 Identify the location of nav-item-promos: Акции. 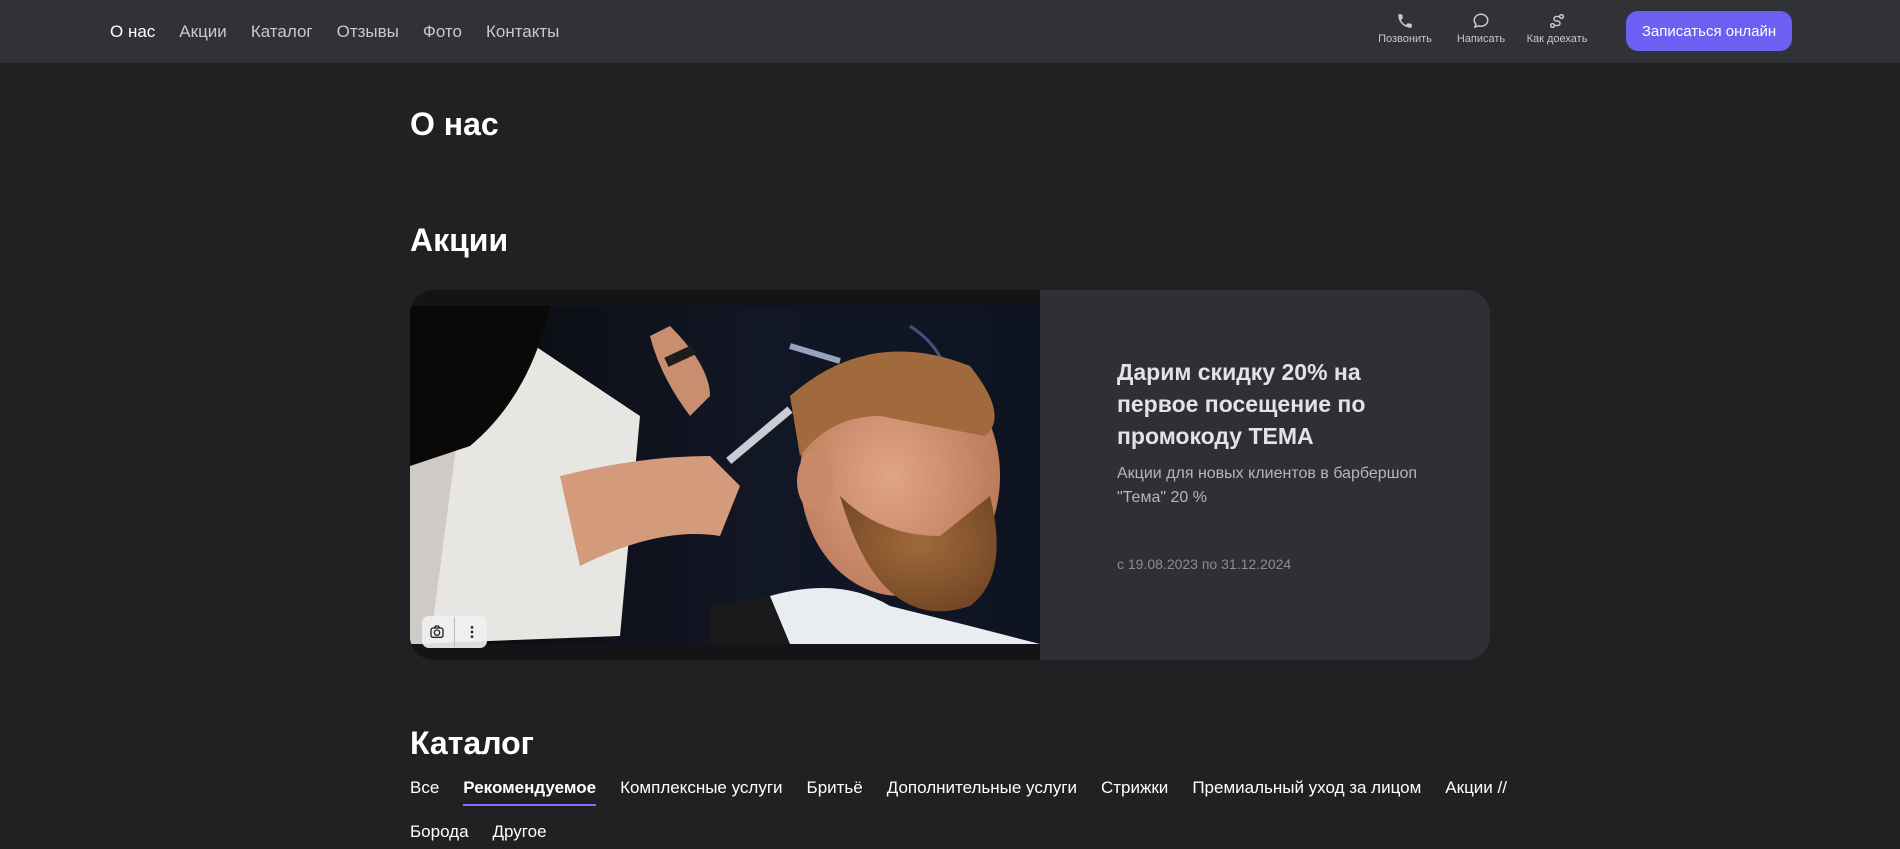
(203, 32).